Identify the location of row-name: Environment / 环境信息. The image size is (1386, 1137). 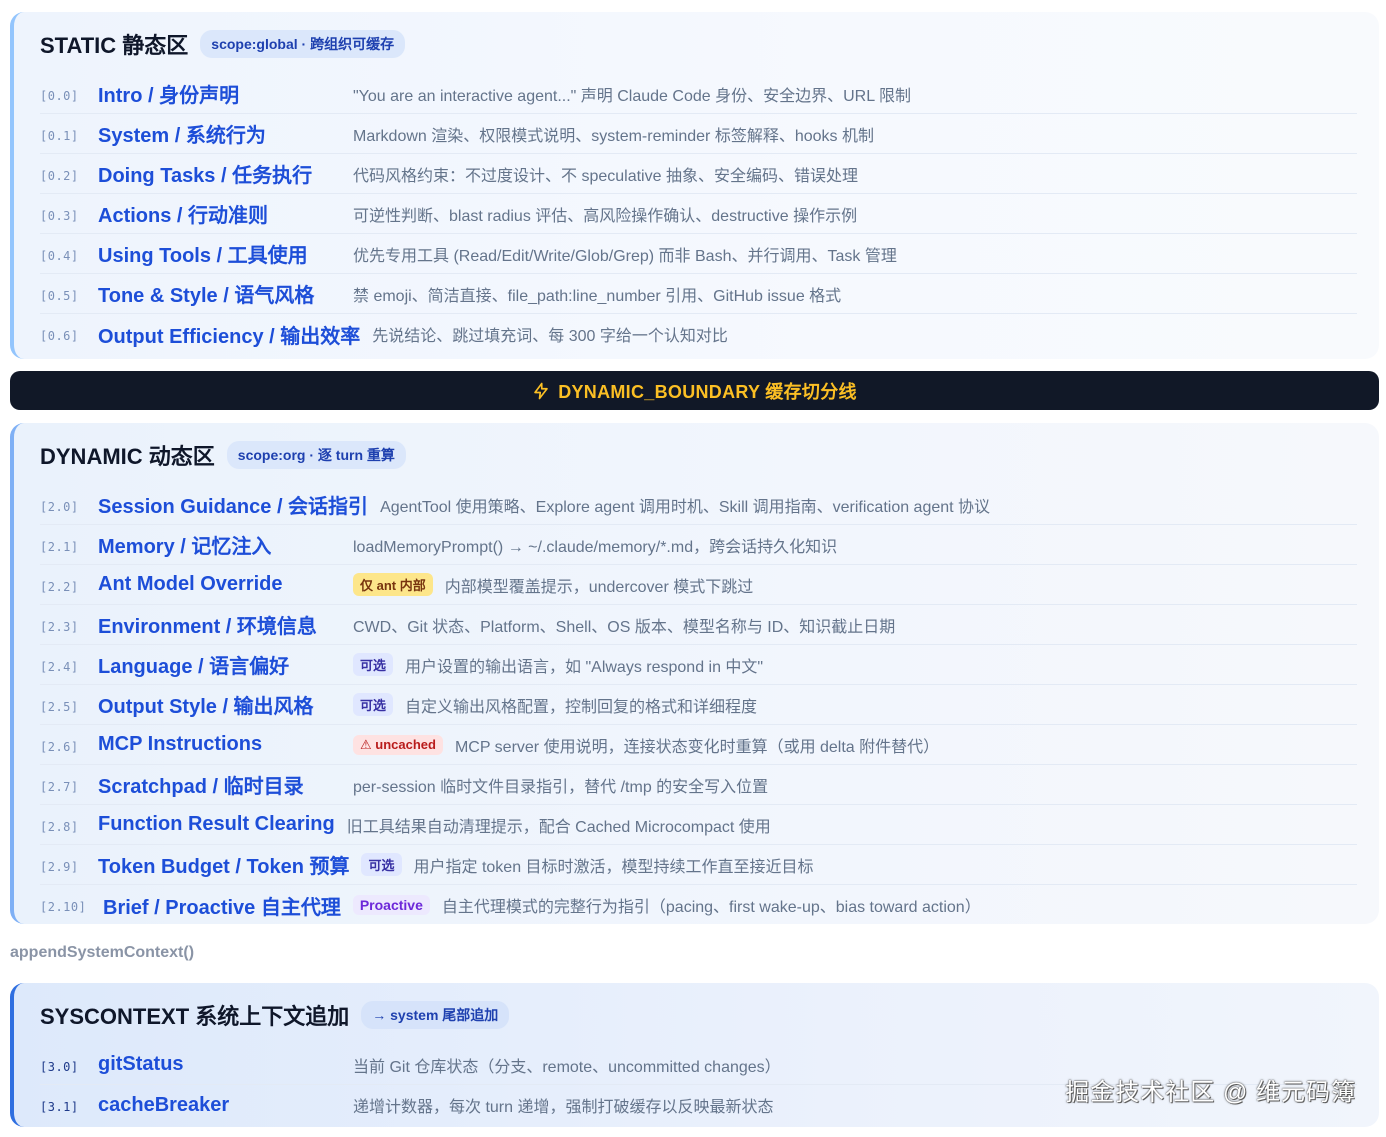
(207, 627).